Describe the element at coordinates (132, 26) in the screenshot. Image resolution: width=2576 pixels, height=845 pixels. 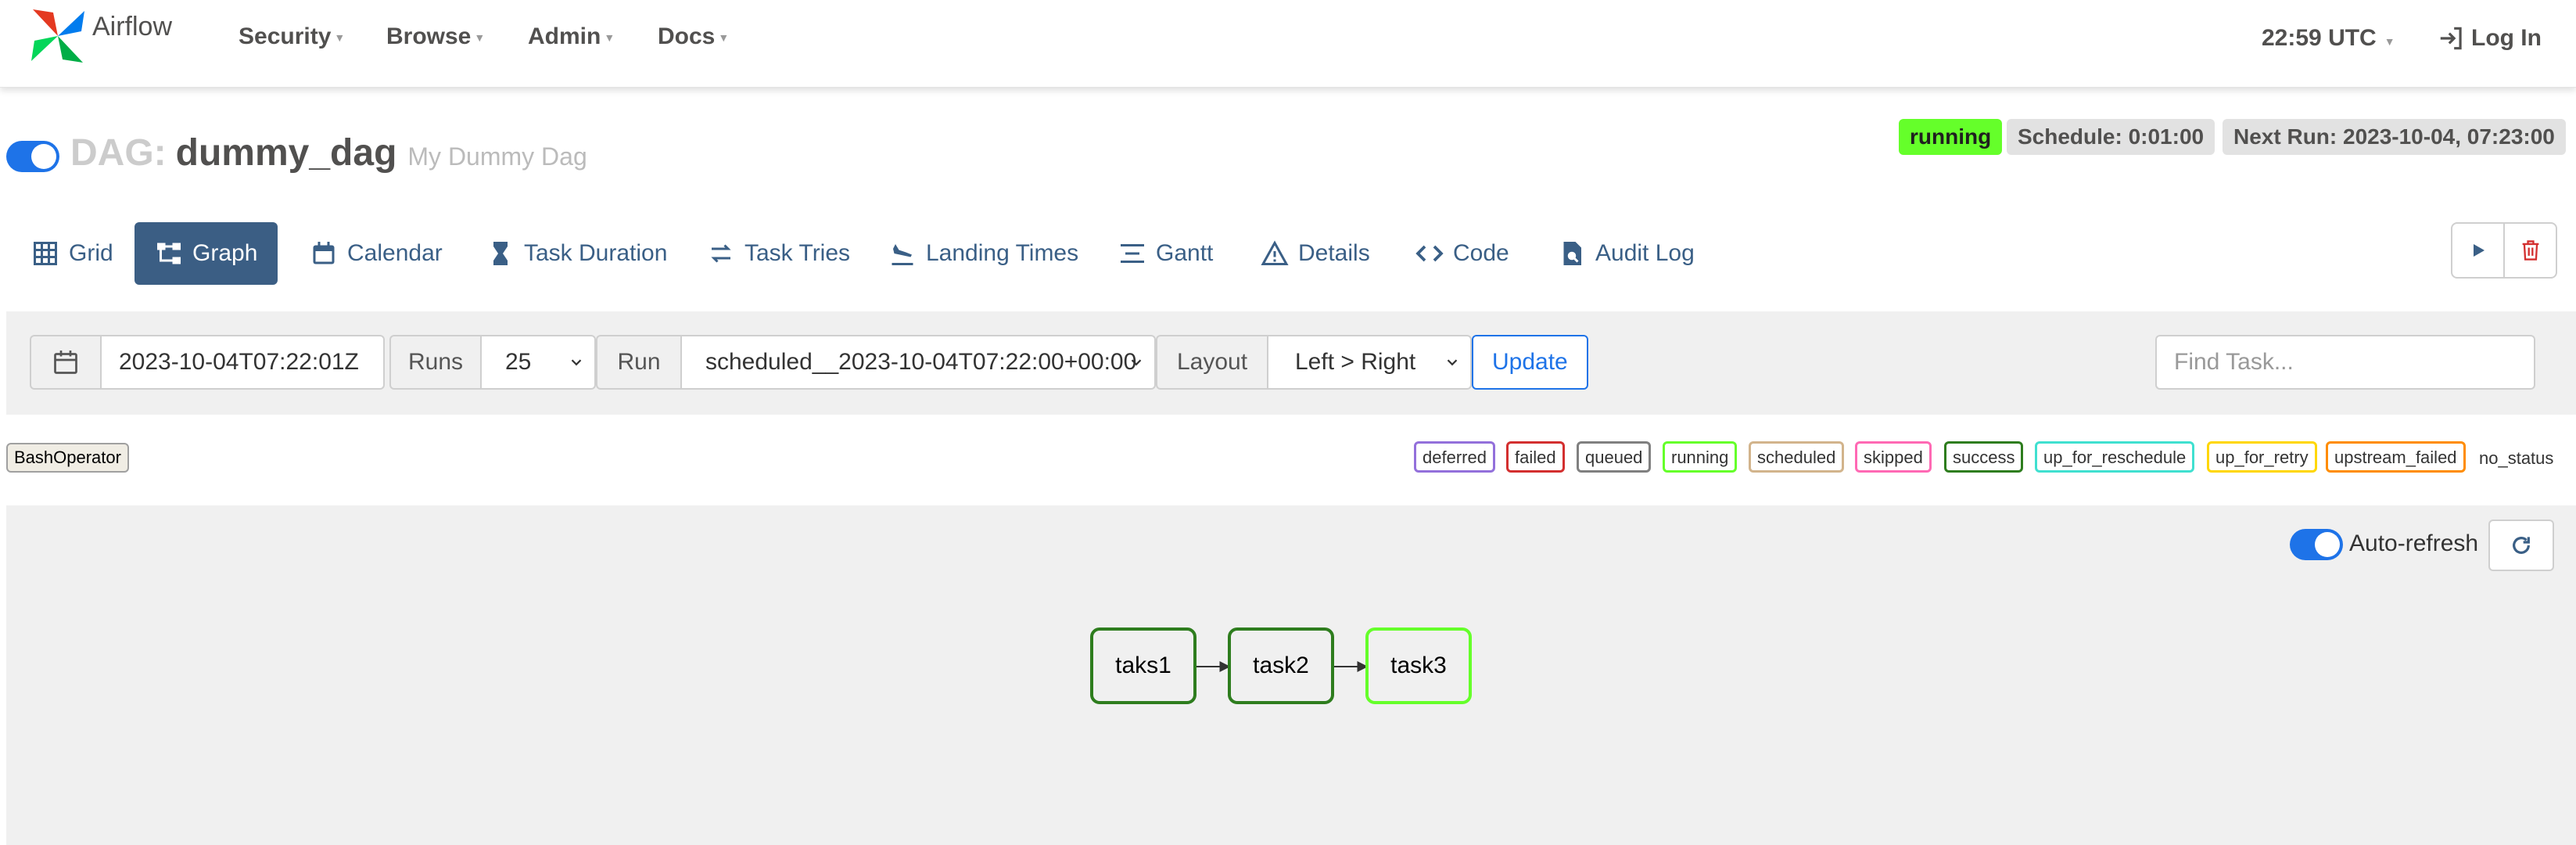
I see `brand-name: Airflow` at that location.